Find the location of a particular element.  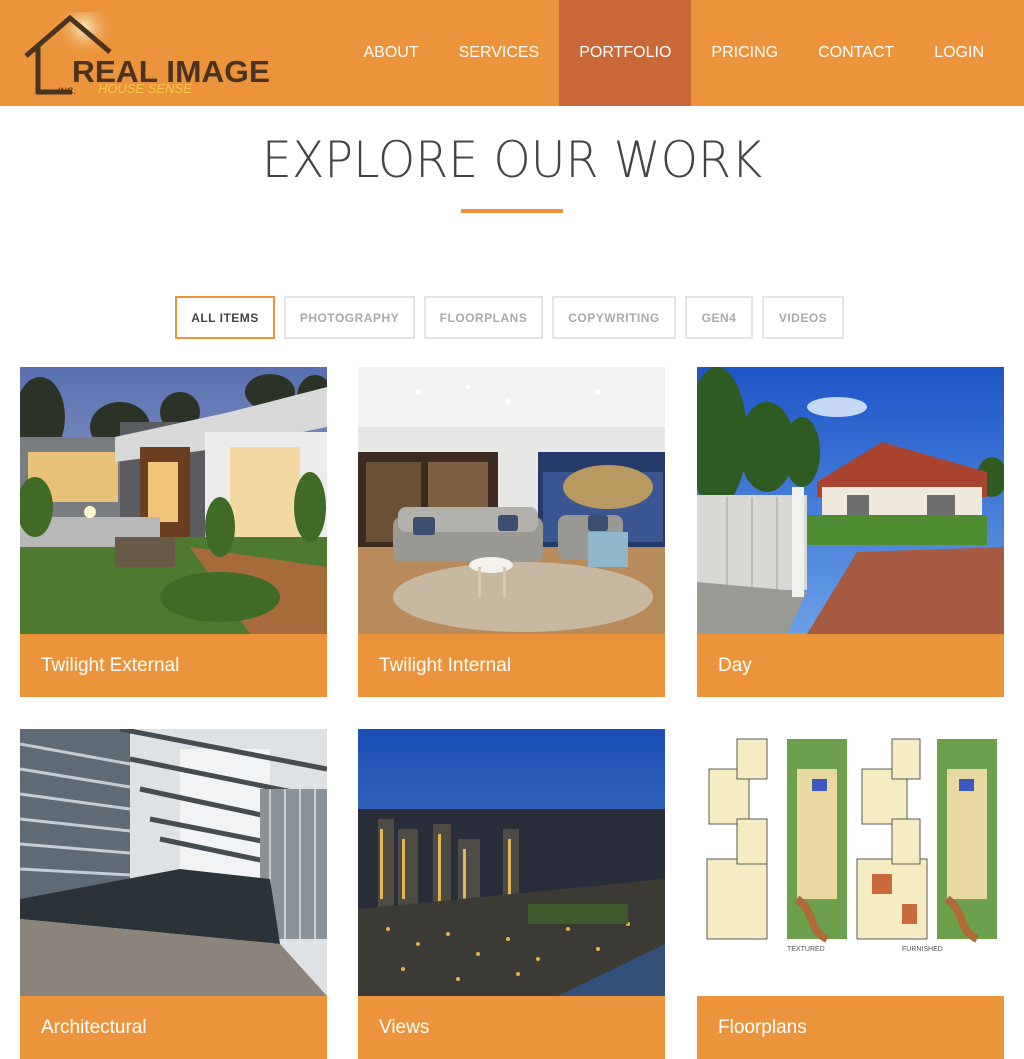

nav-portfolio: PORTFOLIO is located at coordinates (625, 53).